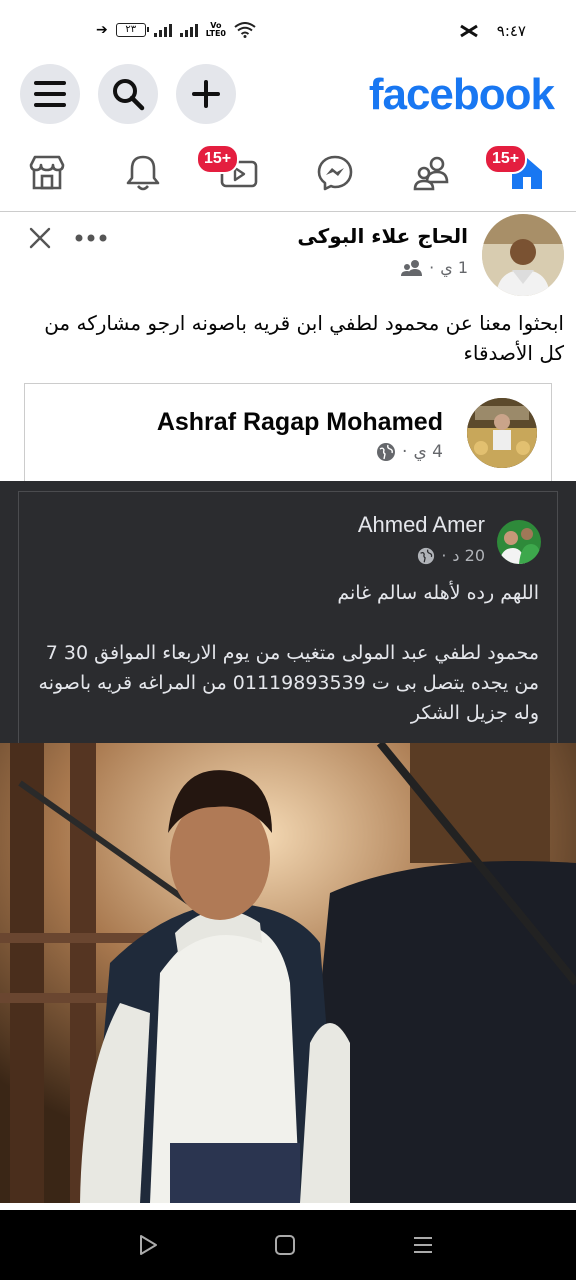  I want to click on status-icons-right: ٩:٤٧, so click(492, 31).